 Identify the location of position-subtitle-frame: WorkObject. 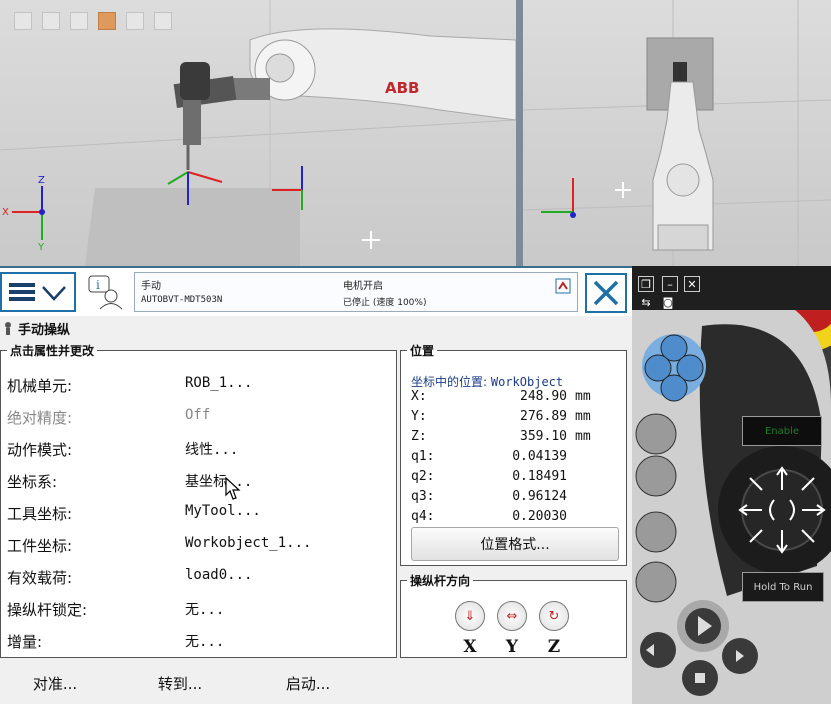
(527, 382).